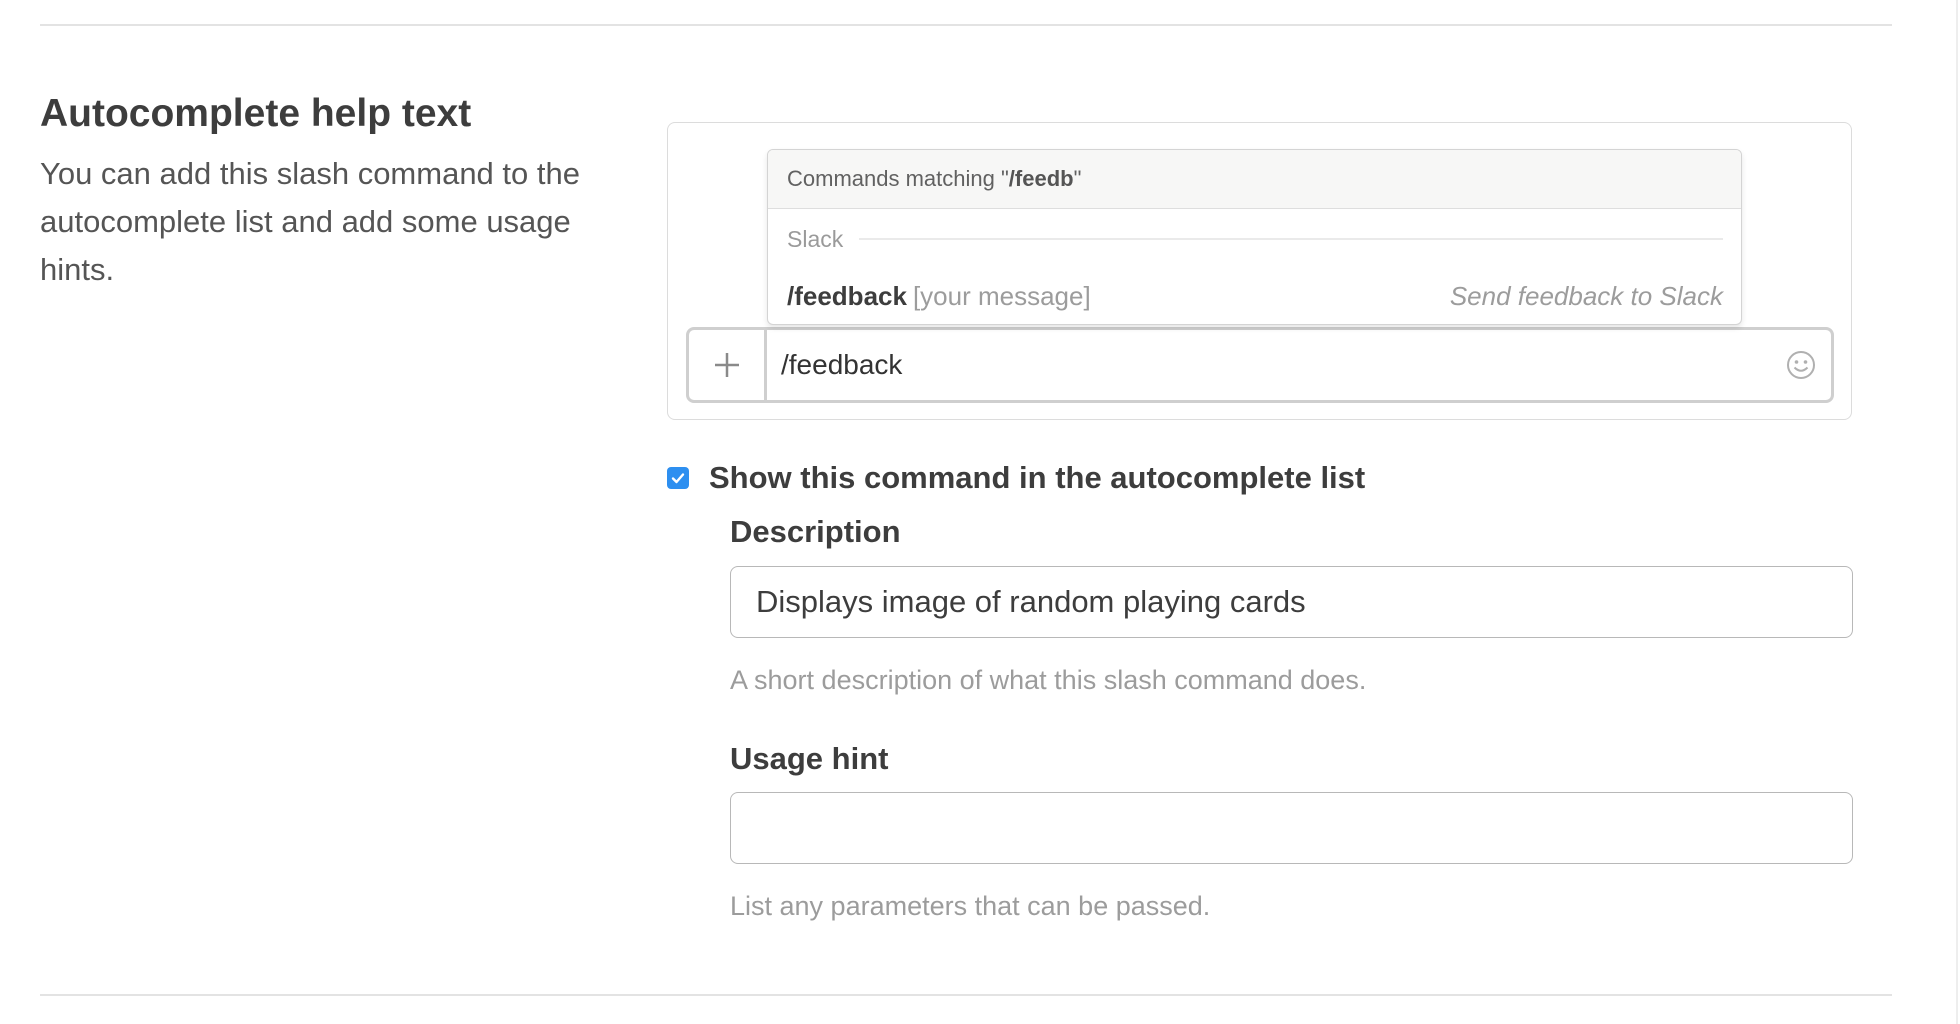 Image resolution: width=1960 pixels, height=1024 pixels. Describe the element at coordinates (1291, 602) in the screenshot. I see `description-input` at that location.